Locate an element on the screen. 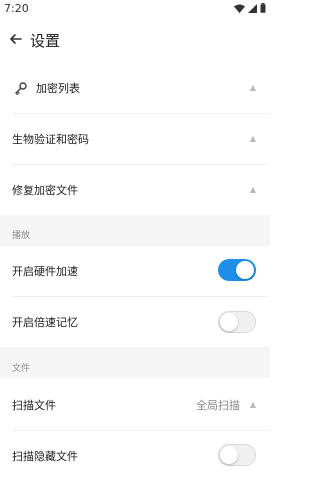 The height and width of the screenshot is (480, 320). speed-memory-toggle is located at coordinates (237, 322).